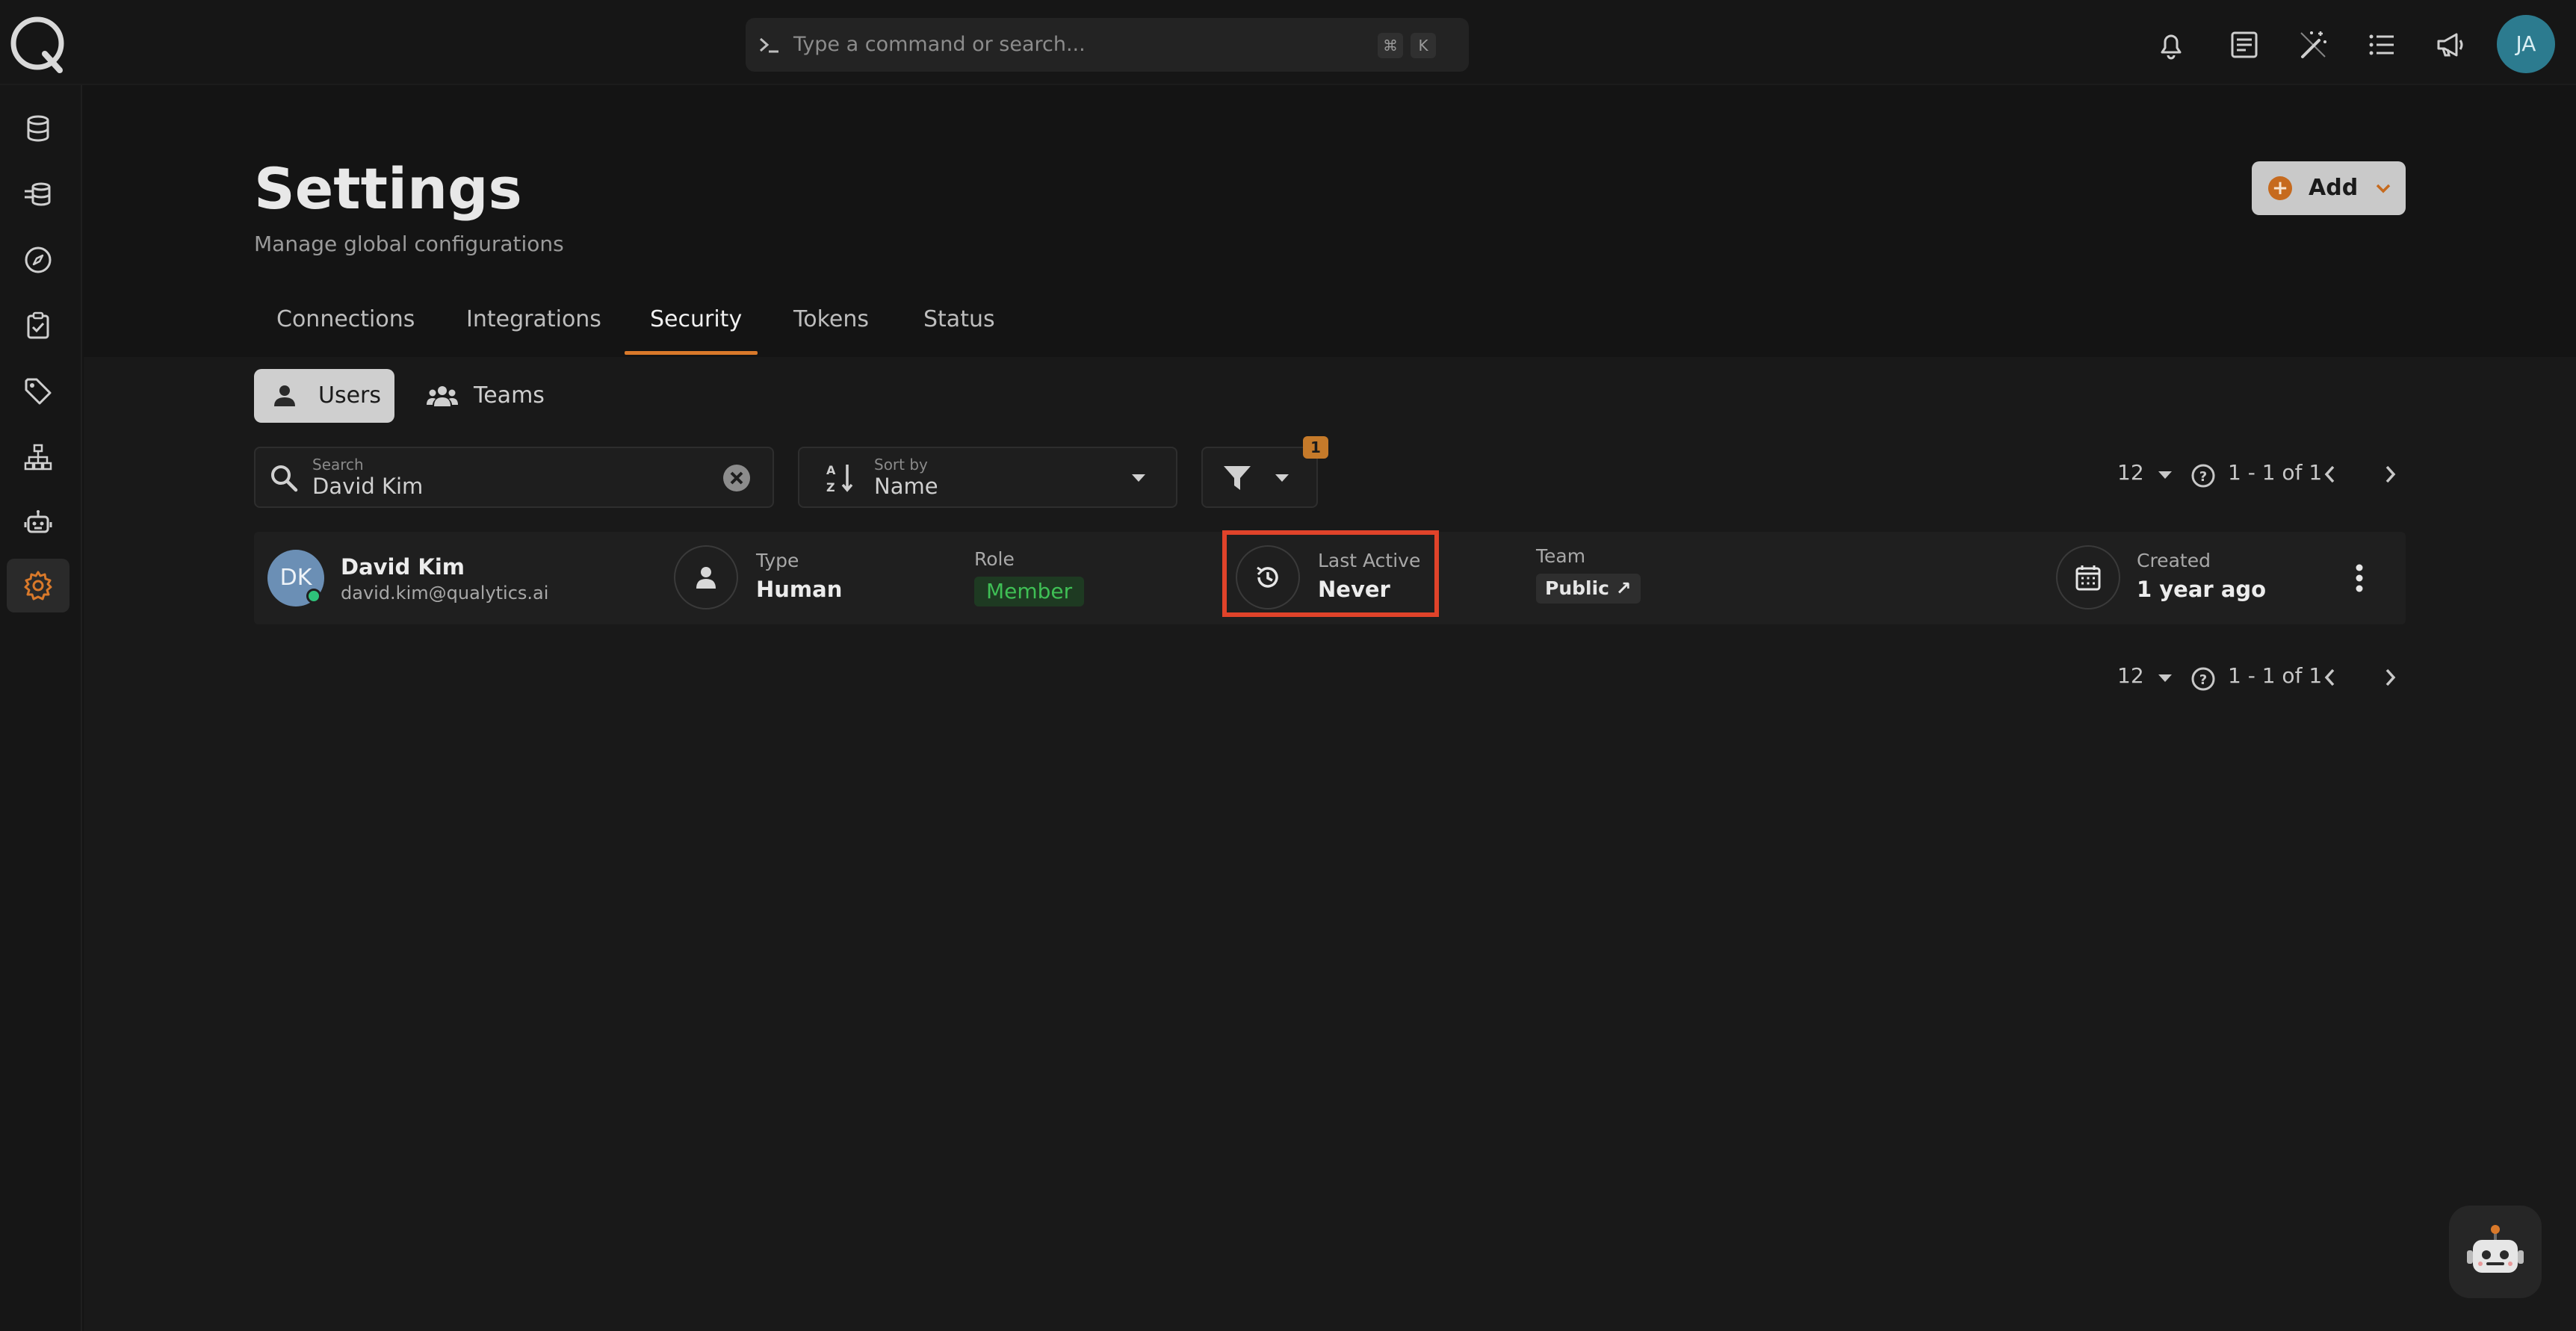 Image resolution: width=2576 pixels, height=1331 pixels. What do you see at coordinates (959, 331) in the screenshot?
I see `tab-status: Status` at bounding box center [959, 331].